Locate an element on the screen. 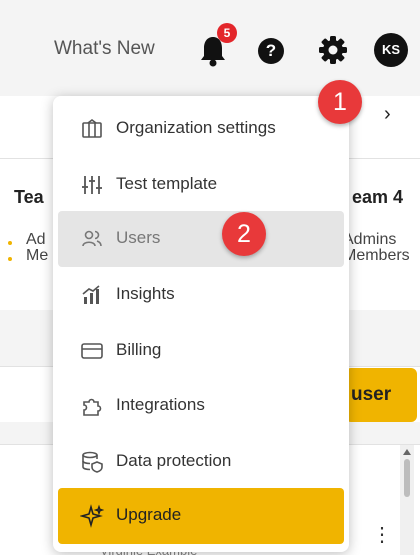  chevron-right-icon: › is located at coordinates (387, 114).